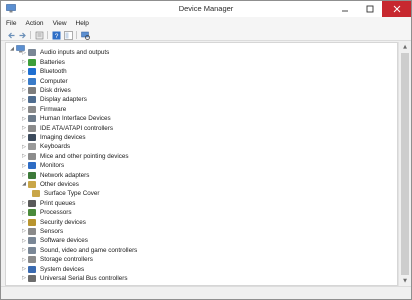  I want to click on tree-item-label: Keyboards, so click(55, 147).